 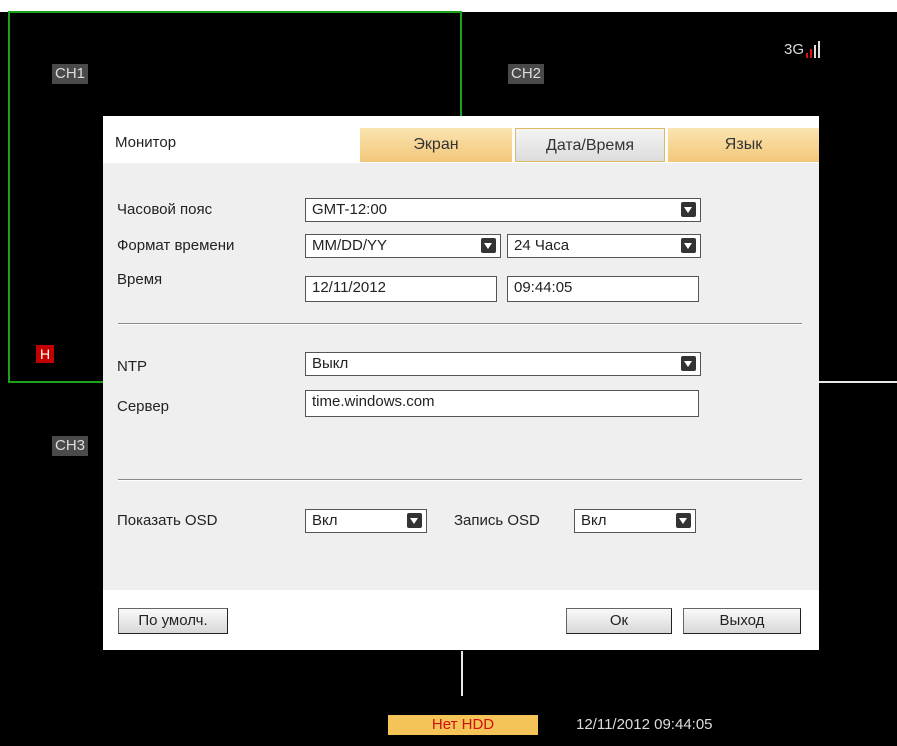 What do you see at coordinates (526, 74) in the screenshot?
I see `camera-label-ch2: CH2` at bounding box center [526, 74].